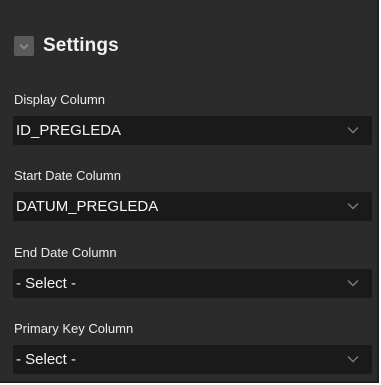 Image resolution: width=381 pixels, height=385 pixels. Describe the element at coordinates (81, 45) in the screenshot. I see `panel-title: Settings` at that location.